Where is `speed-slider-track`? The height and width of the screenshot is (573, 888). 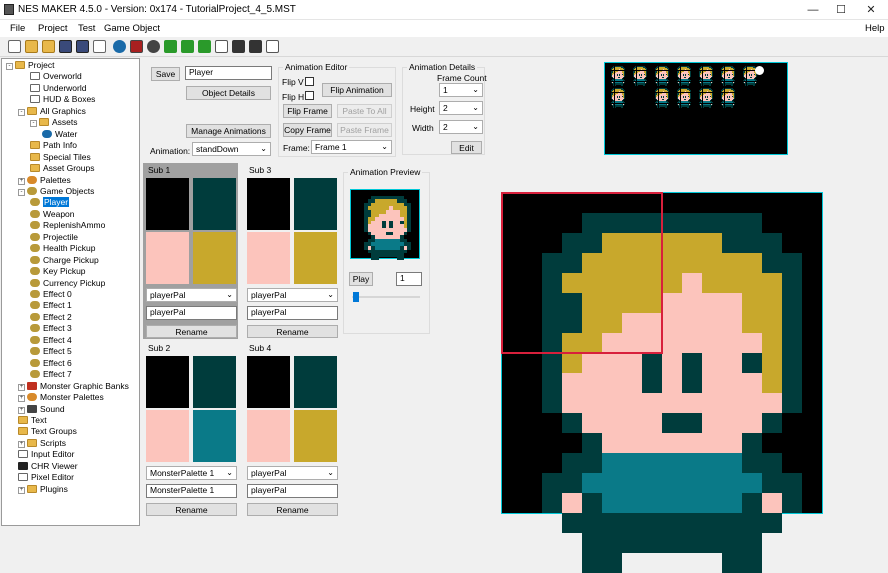
speed-slider-track is located at coordinates (386, 297).